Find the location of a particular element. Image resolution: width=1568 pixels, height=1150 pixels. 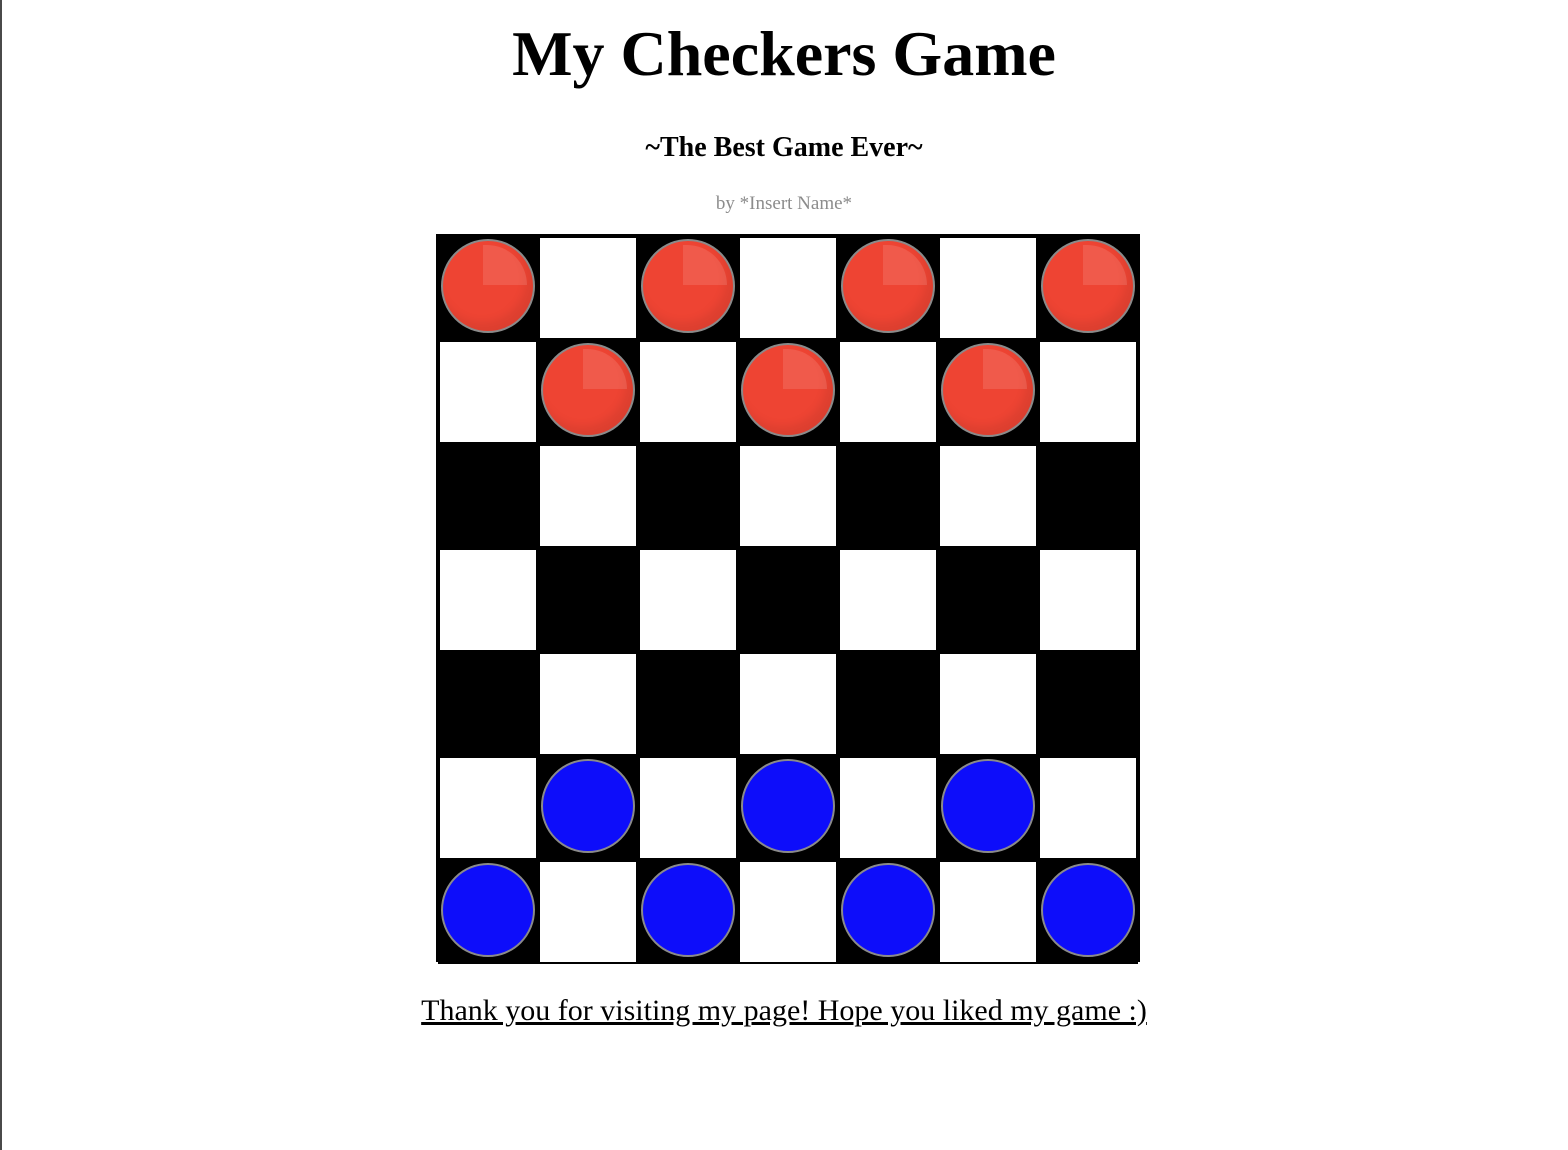

board-square-r1-c3 is located at coordinates (788, 392).